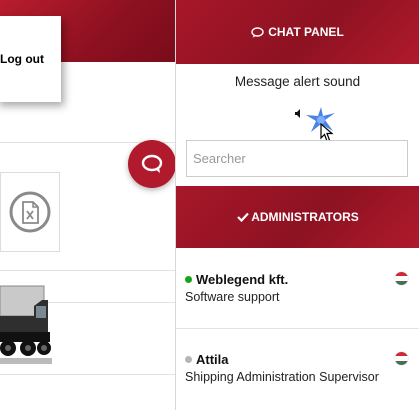 This screenshot has height=410, width=419. What do you see at coordinates (242, 279) in the screenshot?
I see `administrator-name: Weblegend kft.` at bounding box center [242, 279].